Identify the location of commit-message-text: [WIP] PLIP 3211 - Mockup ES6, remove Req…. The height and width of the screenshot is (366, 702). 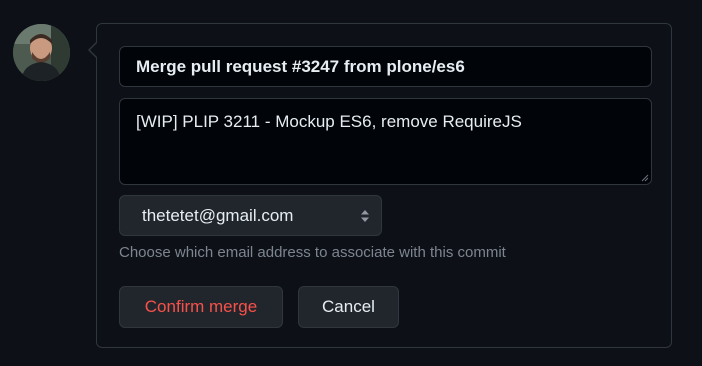
(329, 121).